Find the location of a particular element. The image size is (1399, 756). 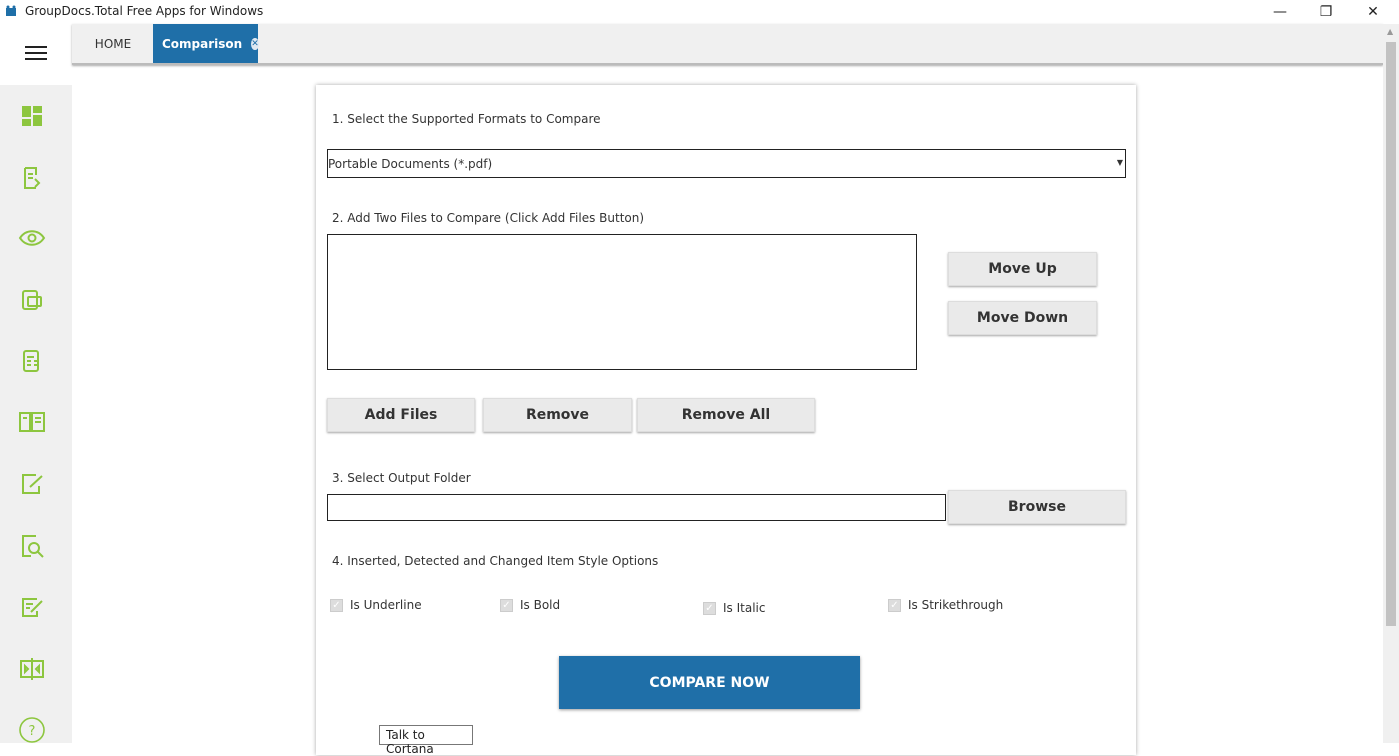

italic-checkbox: ✓ Is Italic is located at coordinates (734, 608).